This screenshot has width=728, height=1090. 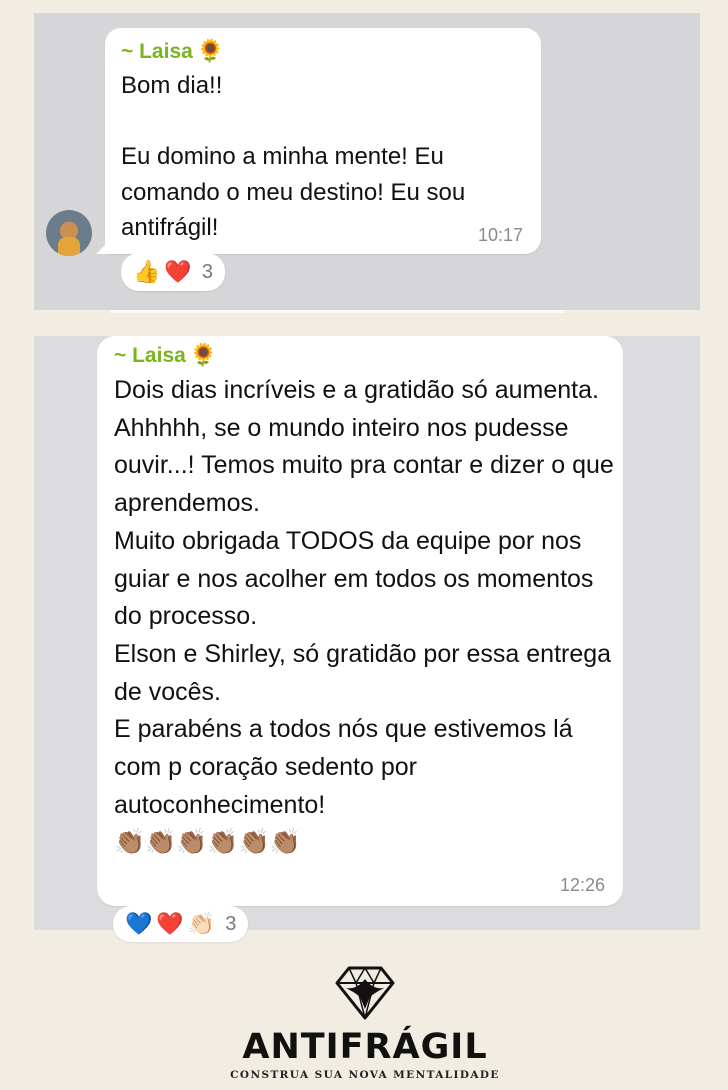 I want to click on message-time: 12:26, so click(x=582, y=885).